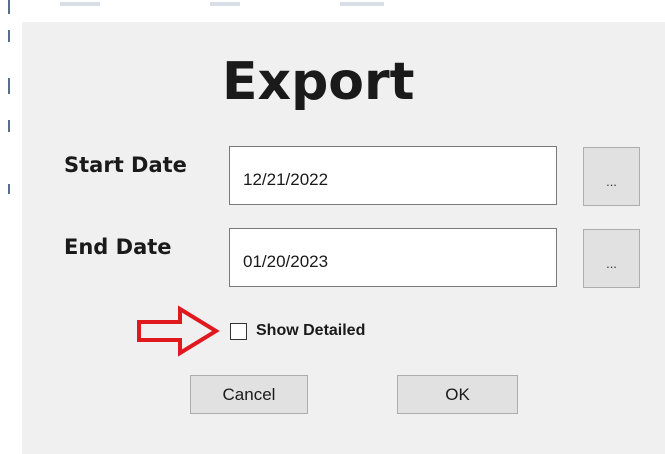 This screenshot has width=665, height=454. I want to click on right-arrow-icon, so click(178, 331).